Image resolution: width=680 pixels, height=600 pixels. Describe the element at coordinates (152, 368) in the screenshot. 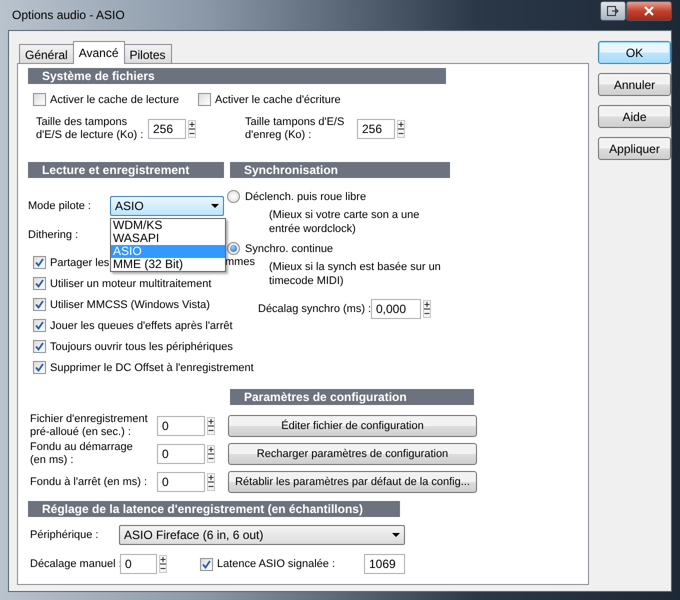

I see `checkbox-label: Supprimer le DC Offset à l'enregistrement` at that location.